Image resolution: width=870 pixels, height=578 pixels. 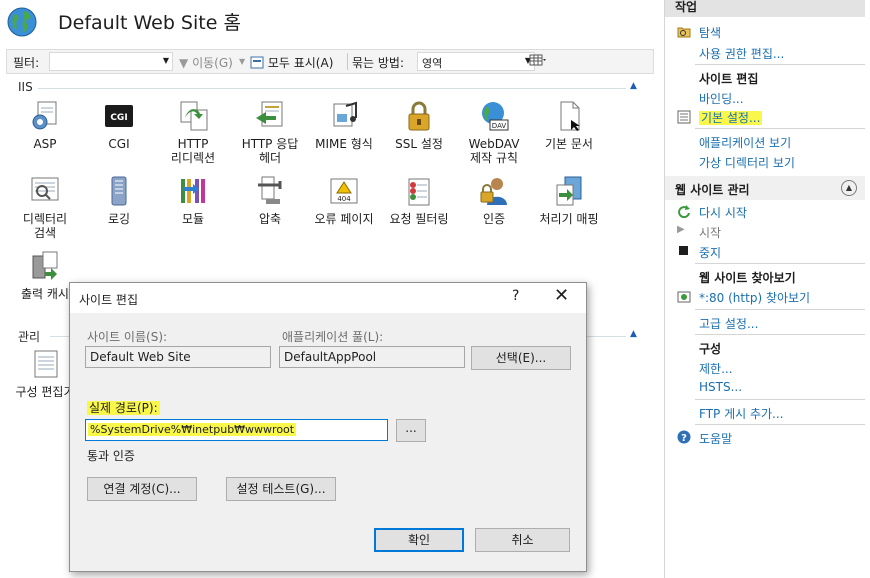 I want to click on lock-icon, so click(x=419, y=116).